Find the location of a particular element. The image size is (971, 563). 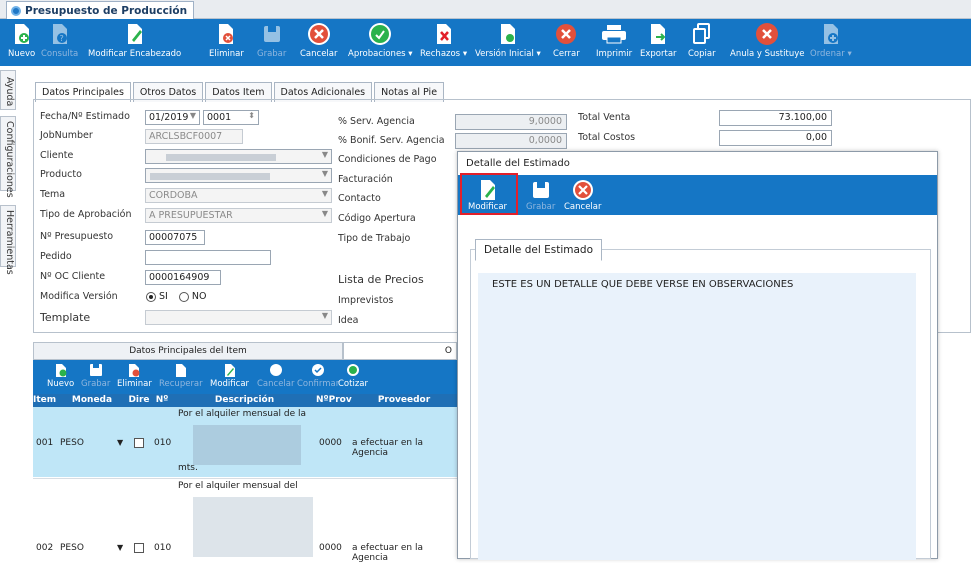

item-eliminar-button: Eliminar is located at coordinates (134, 375).